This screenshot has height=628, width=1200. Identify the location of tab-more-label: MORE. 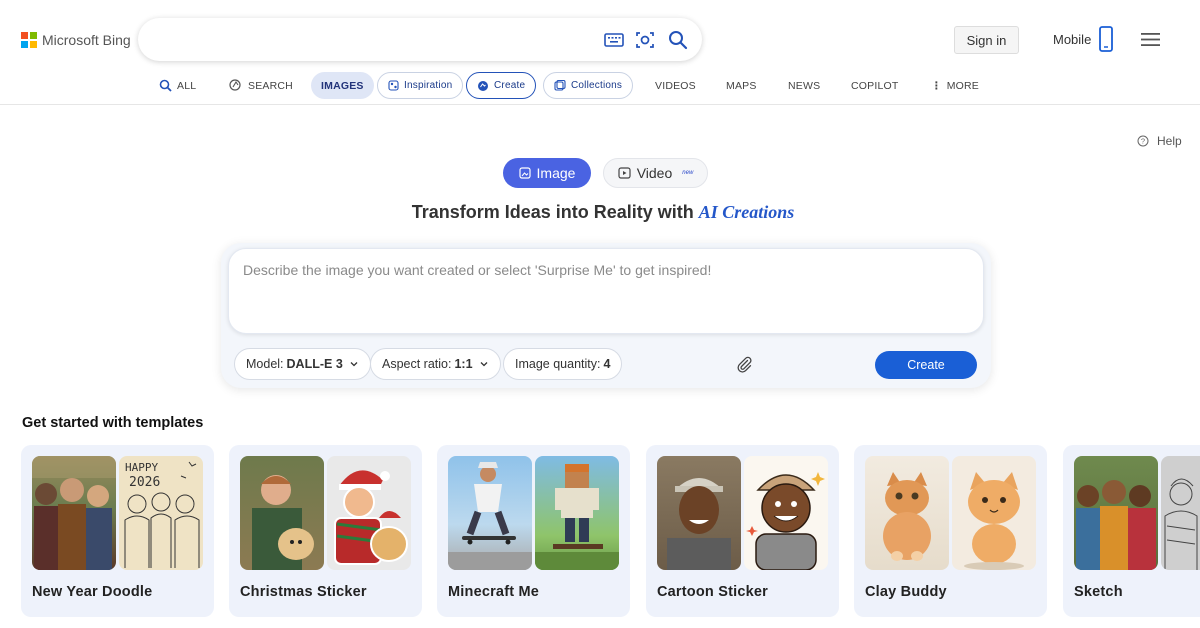
(963, 85).